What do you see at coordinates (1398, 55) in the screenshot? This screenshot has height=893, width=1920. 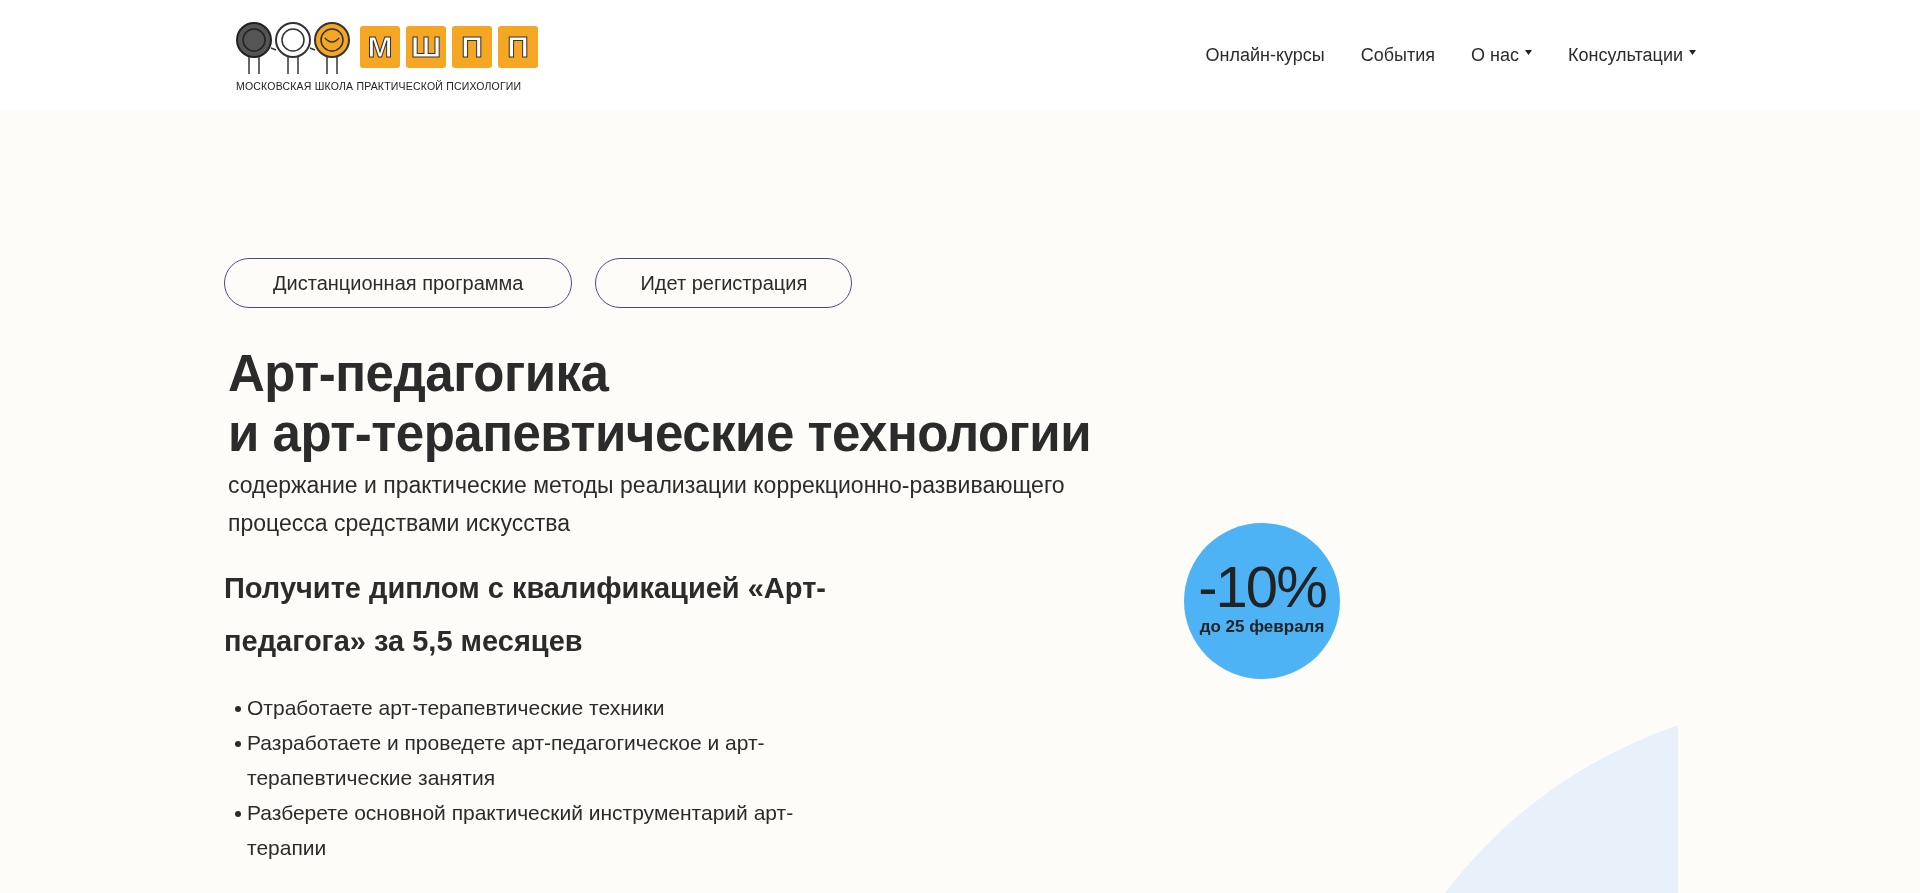 I see `nav-link: События` at bounding box center [1398, 55].